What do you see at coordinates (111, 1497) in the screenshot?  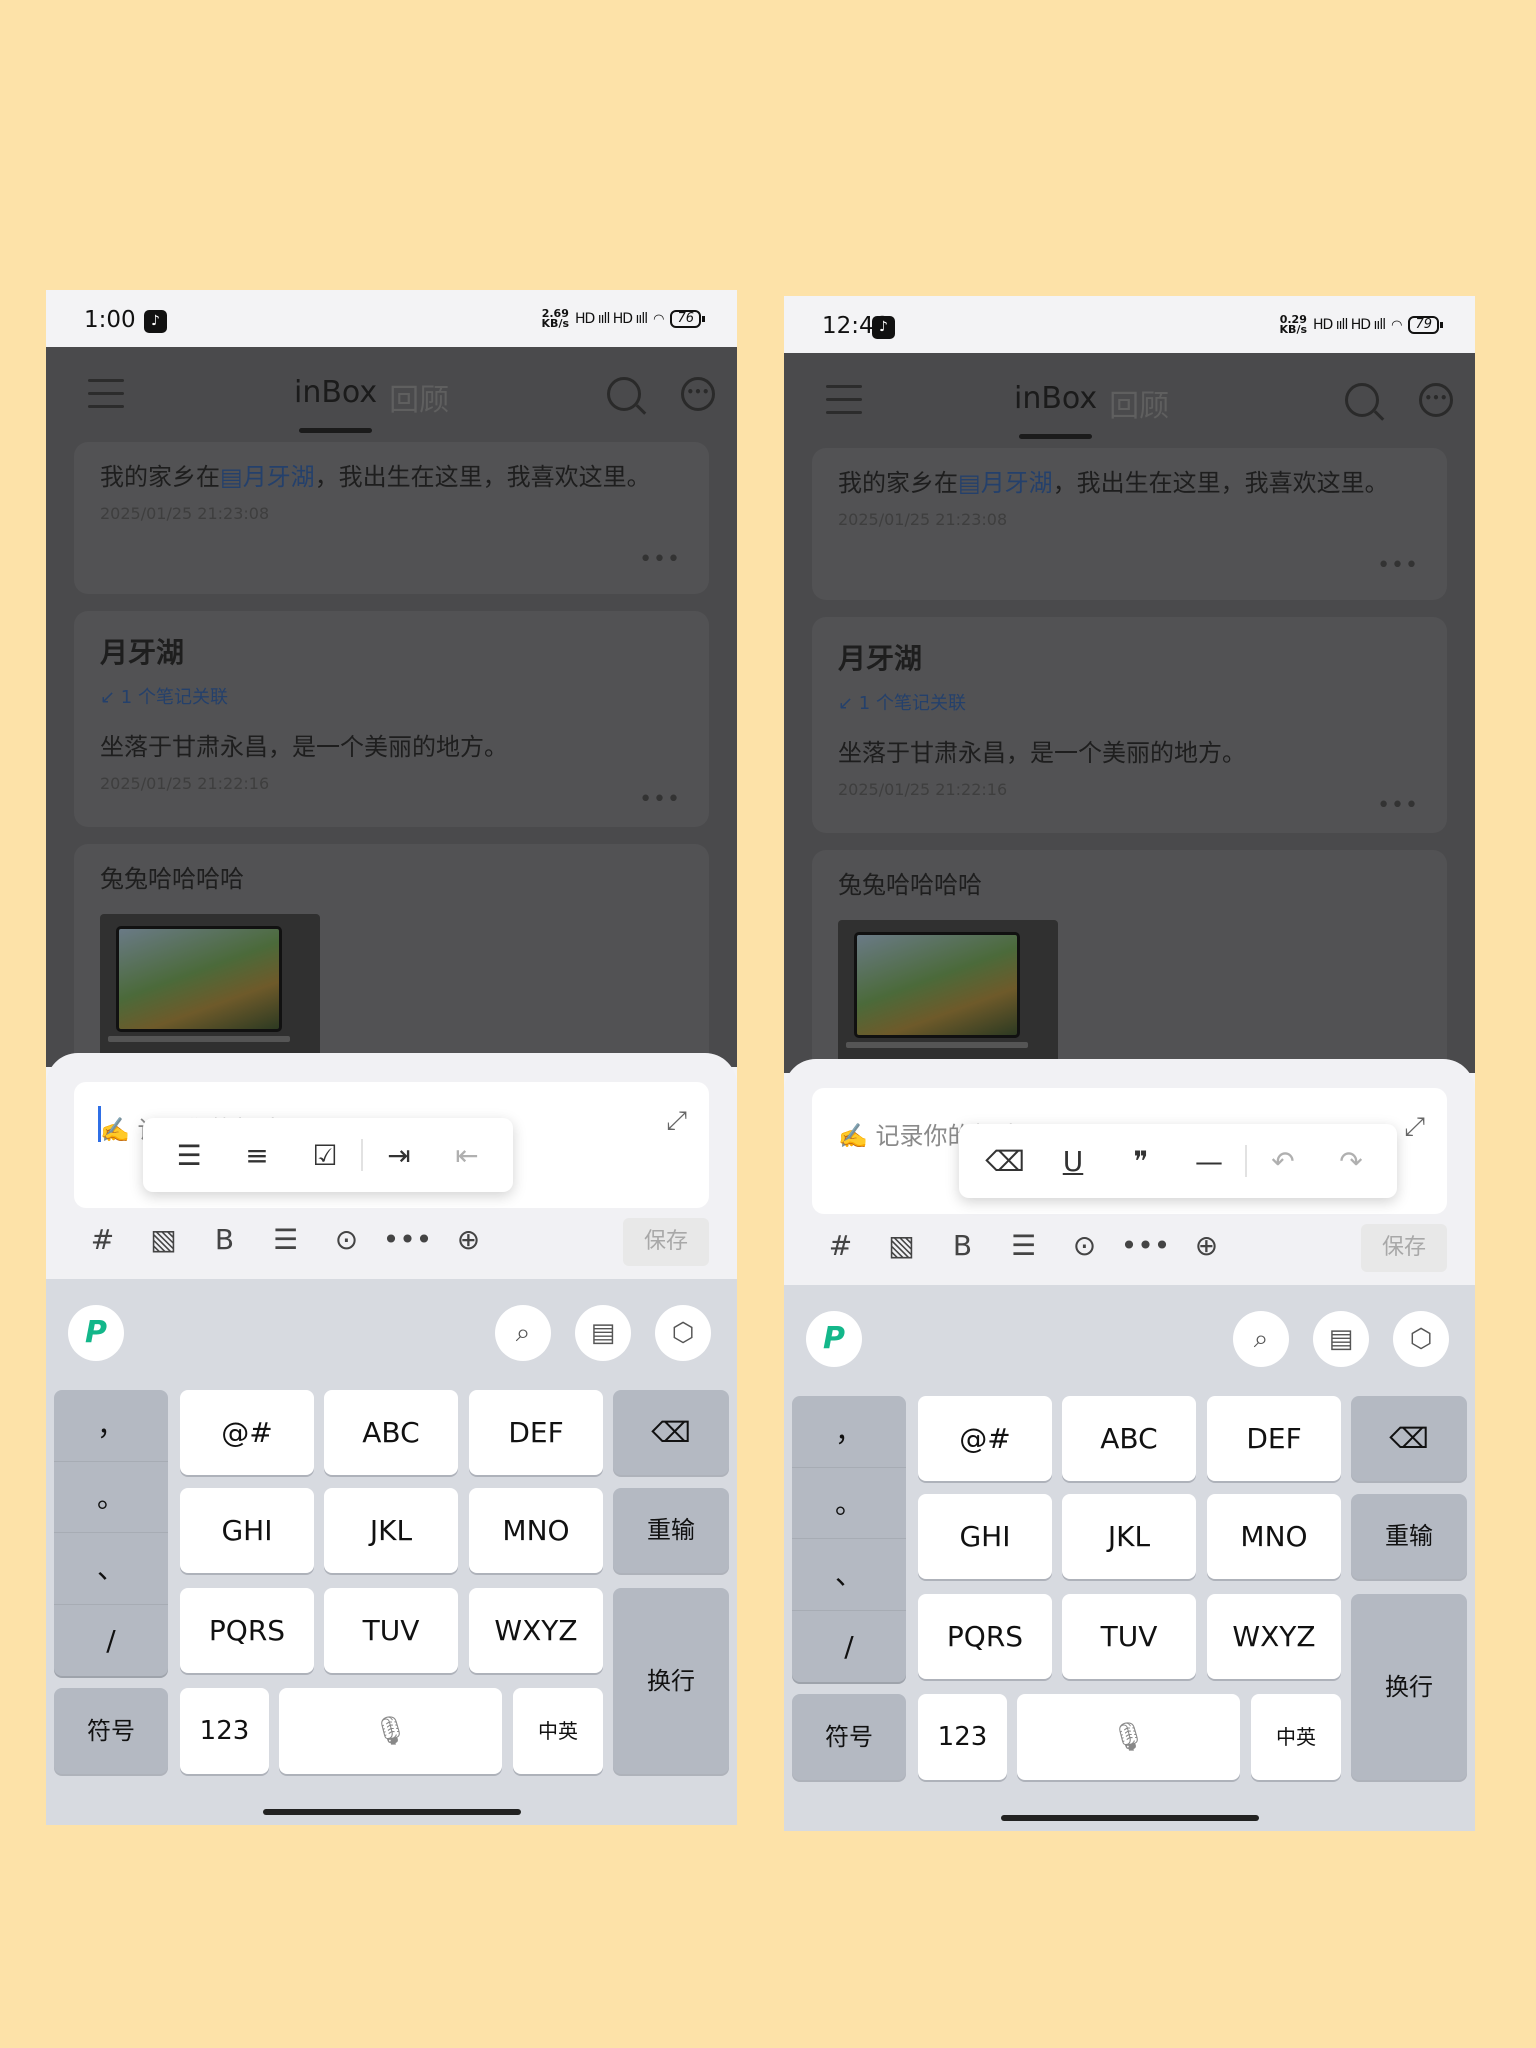 I see `key-period: 。` at bounding box center [111, 1497].